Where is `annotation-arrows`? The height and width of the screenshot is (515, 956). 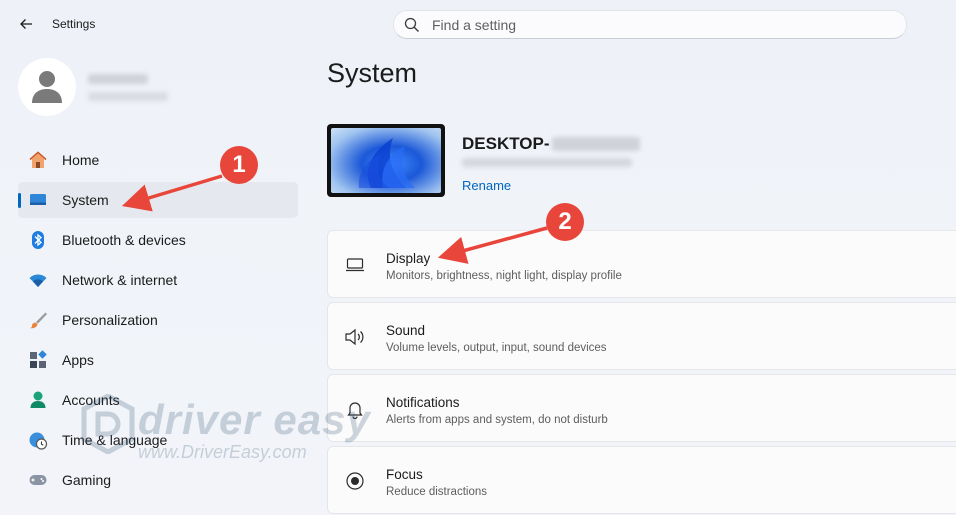
annotation-arrows is located at coordinates (334, 219).